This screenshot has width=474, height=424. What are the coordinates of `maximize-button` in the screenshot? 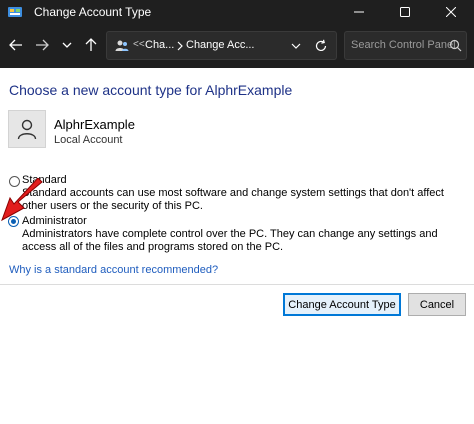 It's located at (405, 12).